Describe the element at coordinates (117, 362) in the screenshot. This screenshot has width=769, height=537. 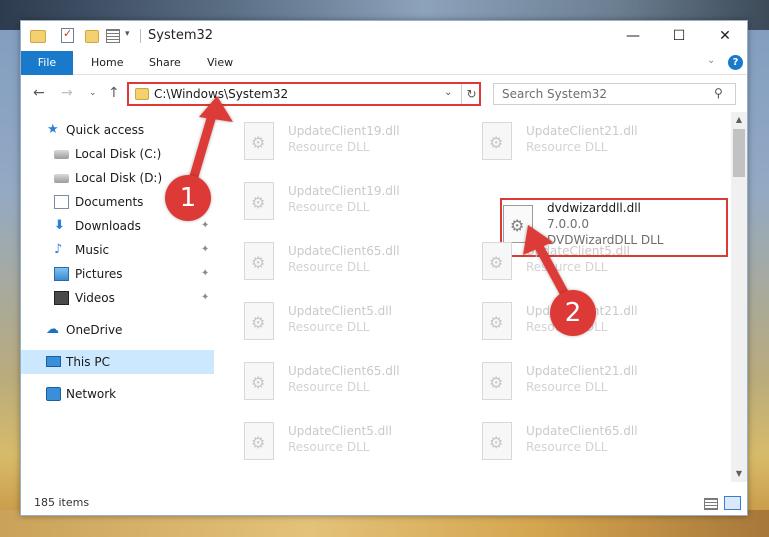
I see `sidebar-item-this-pc: This PC` at that location.